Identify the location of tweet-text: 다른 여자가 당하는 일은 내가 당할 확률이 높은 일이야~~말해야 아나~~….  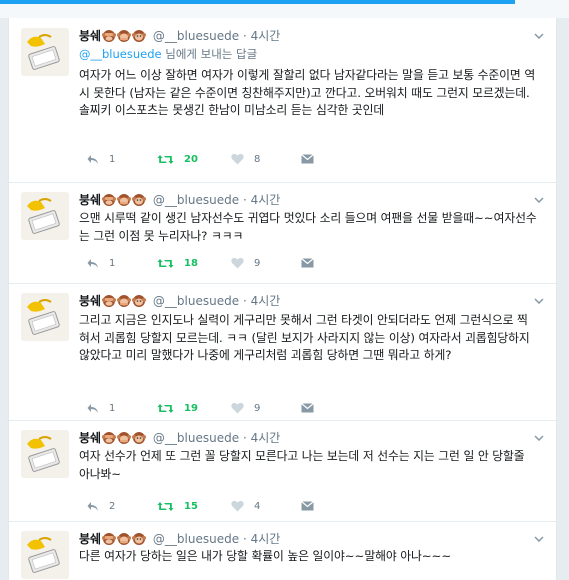
(265, 556).